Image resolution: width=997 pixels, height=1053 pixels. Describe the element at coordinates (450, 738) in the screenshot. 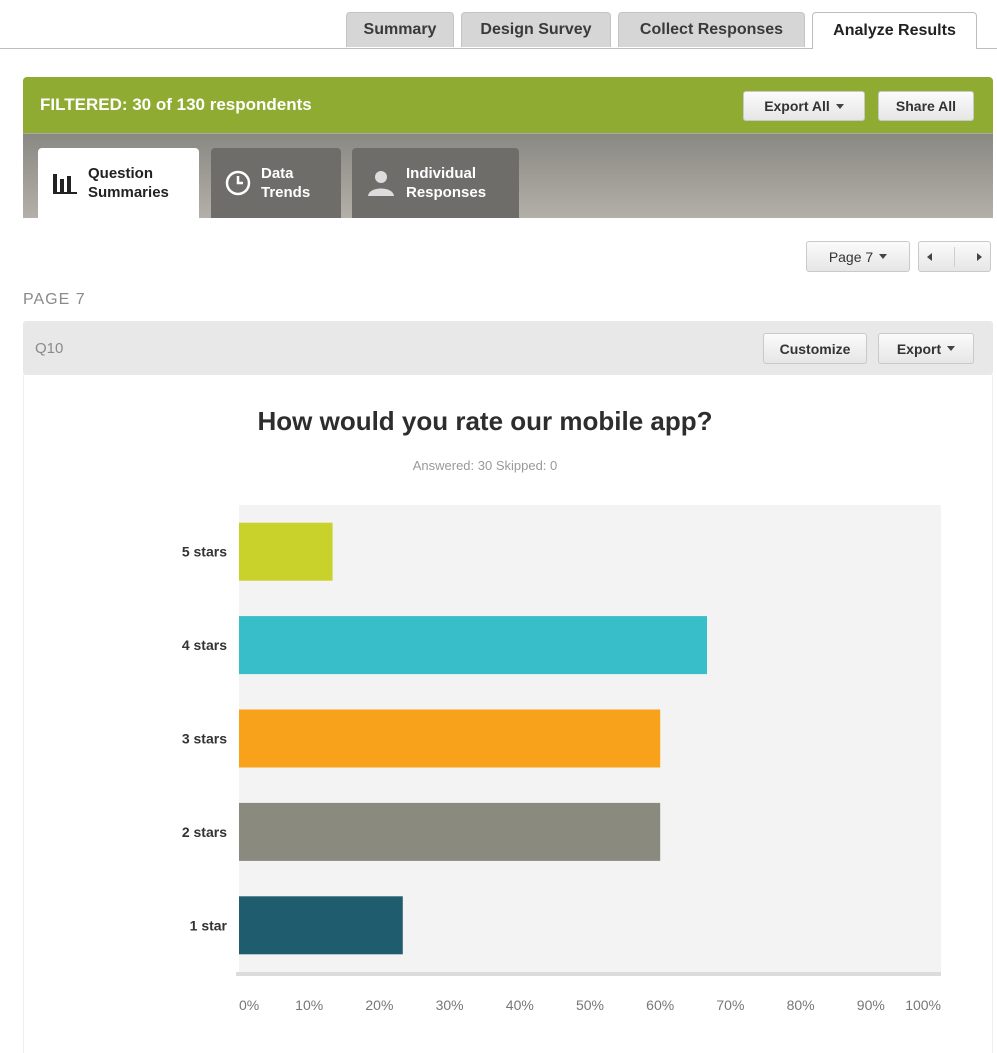

I see `bar-3-stars` at that location.